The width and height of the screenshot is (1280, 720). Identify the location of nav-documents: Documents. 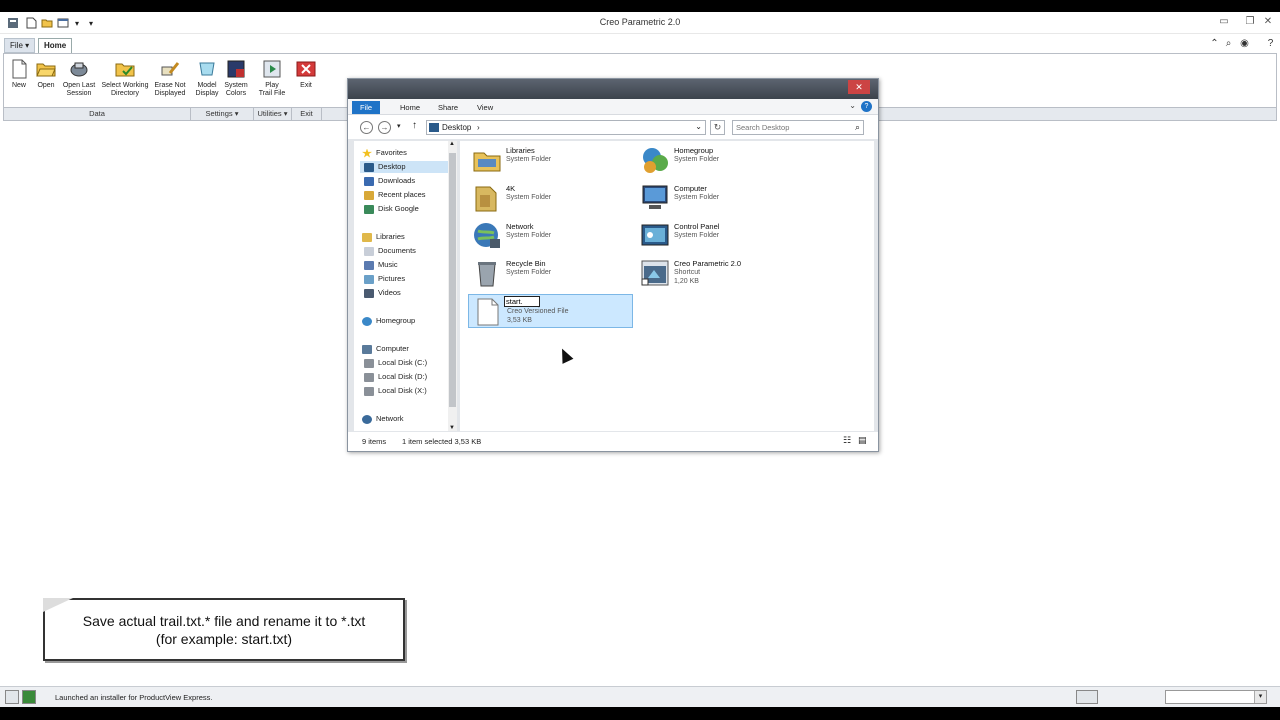
(390, 251).